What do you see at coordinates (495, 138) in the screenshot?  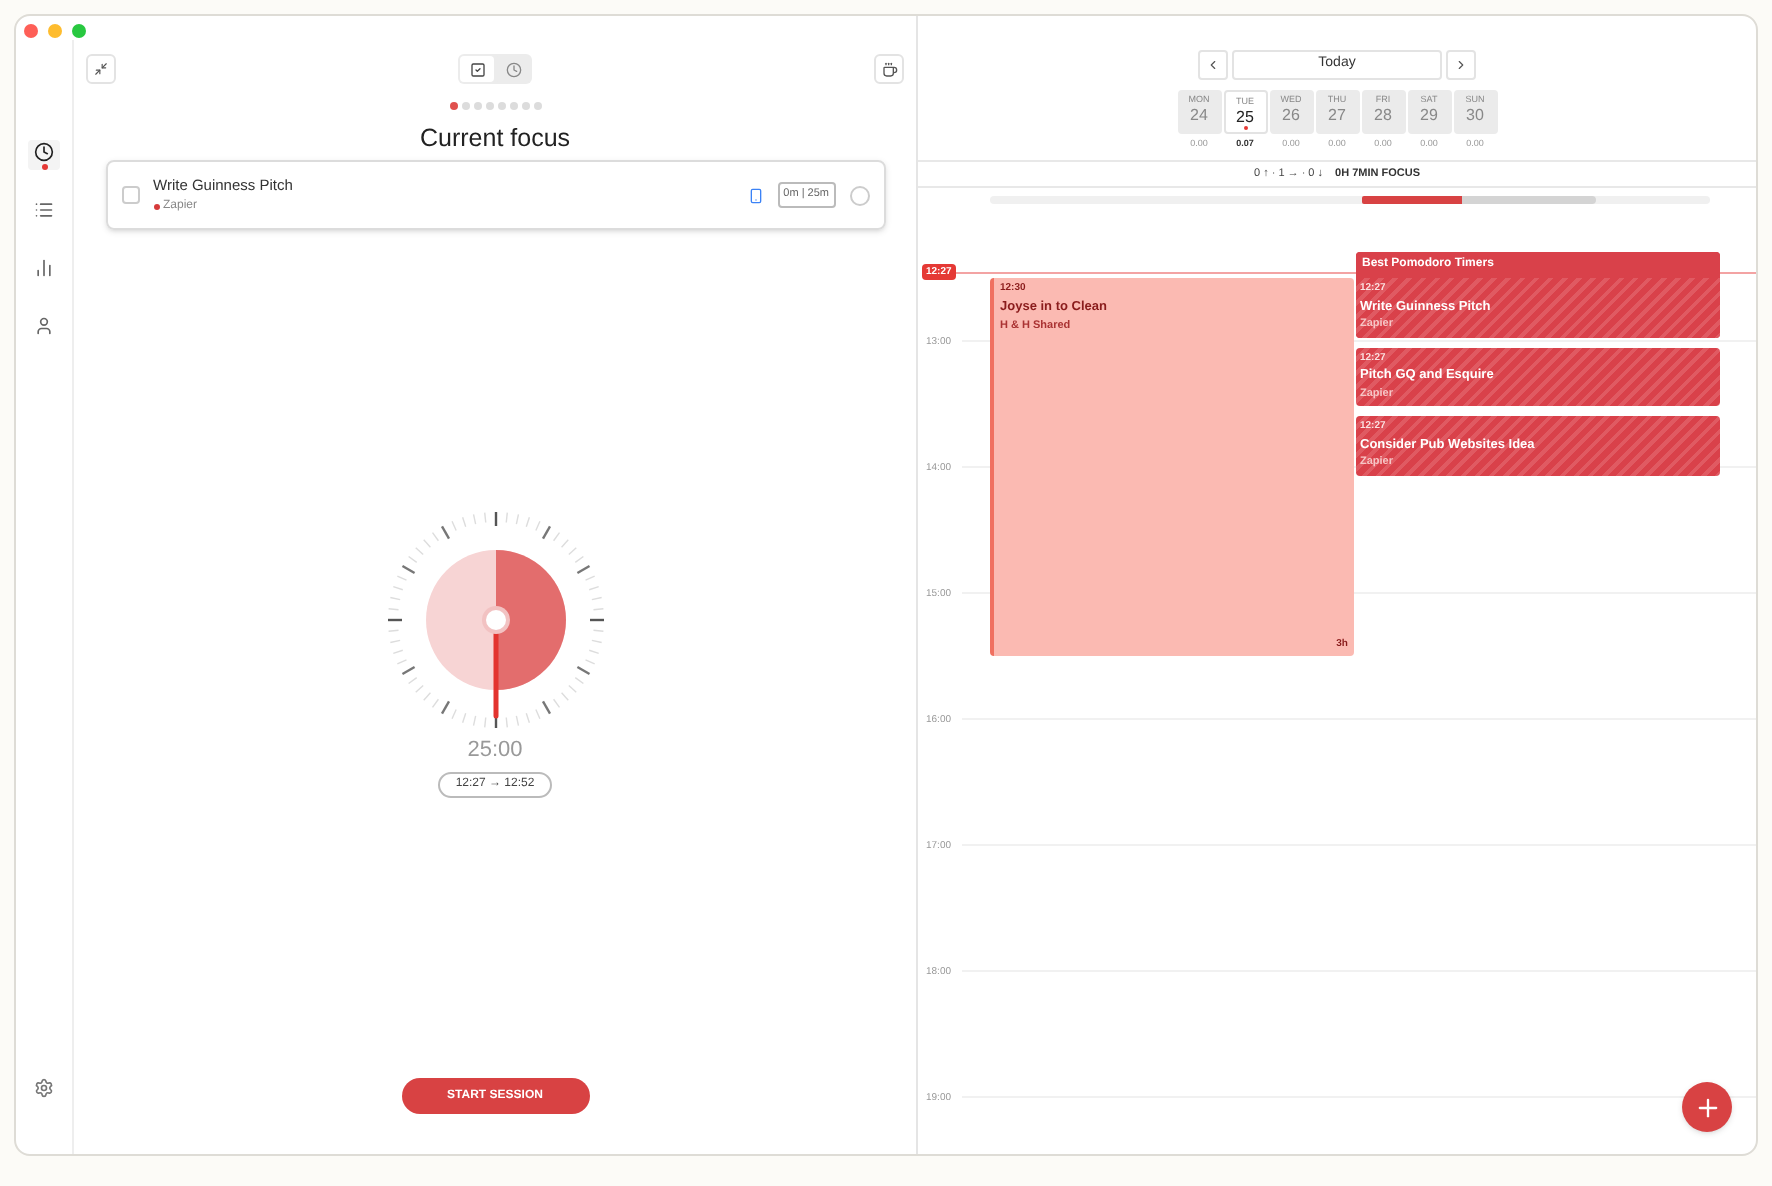 I see `focus-heading: Current focus` at bounding box center [495, 138].